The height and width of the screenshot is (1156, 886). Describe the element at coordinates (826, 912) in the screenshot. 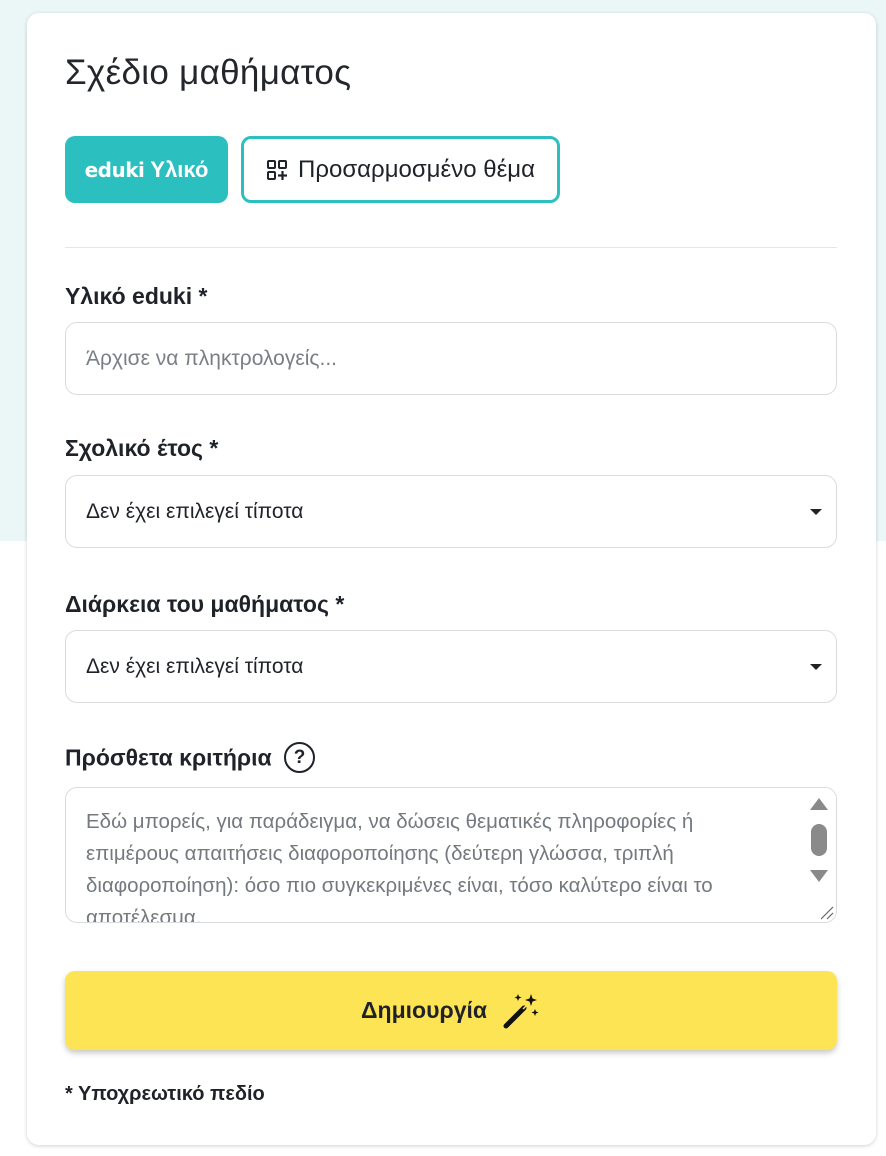

I see `resize-handle-icon` at that location.